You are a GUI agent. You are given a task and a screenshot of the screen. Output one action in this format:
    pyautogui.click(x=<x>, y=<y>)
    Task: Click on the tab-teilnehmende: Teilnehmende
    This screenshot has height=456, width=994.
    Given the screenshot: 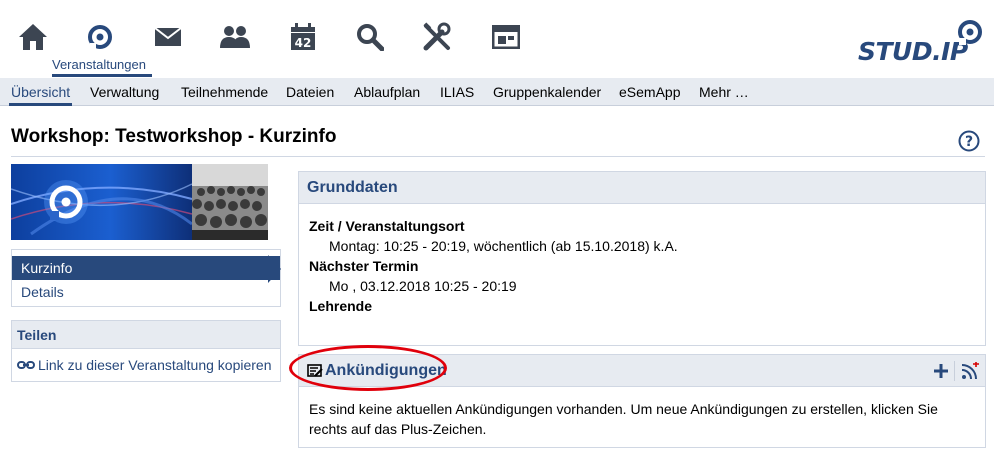 What is the action you would take?
    pyautogui.click(x=224, y=92)
    